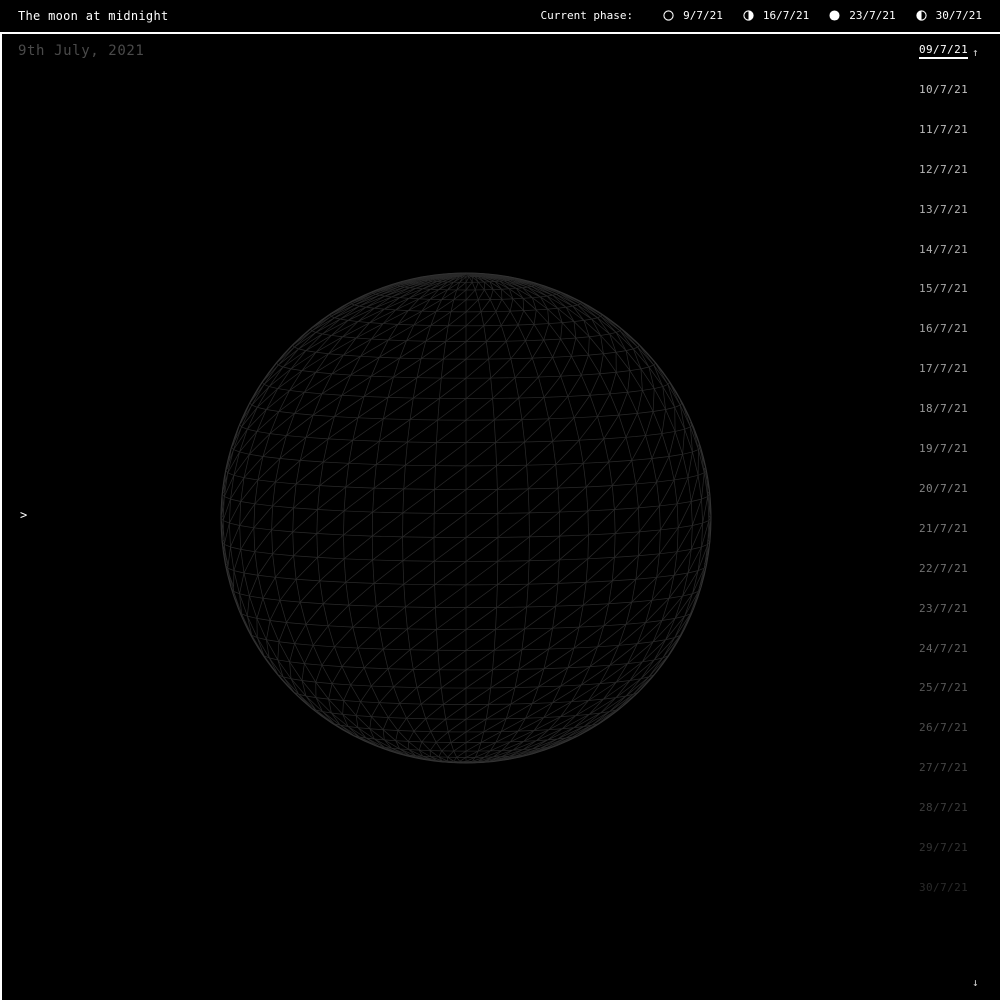  I want to click on date-list-item: 27/7/21, so click(943, 767).